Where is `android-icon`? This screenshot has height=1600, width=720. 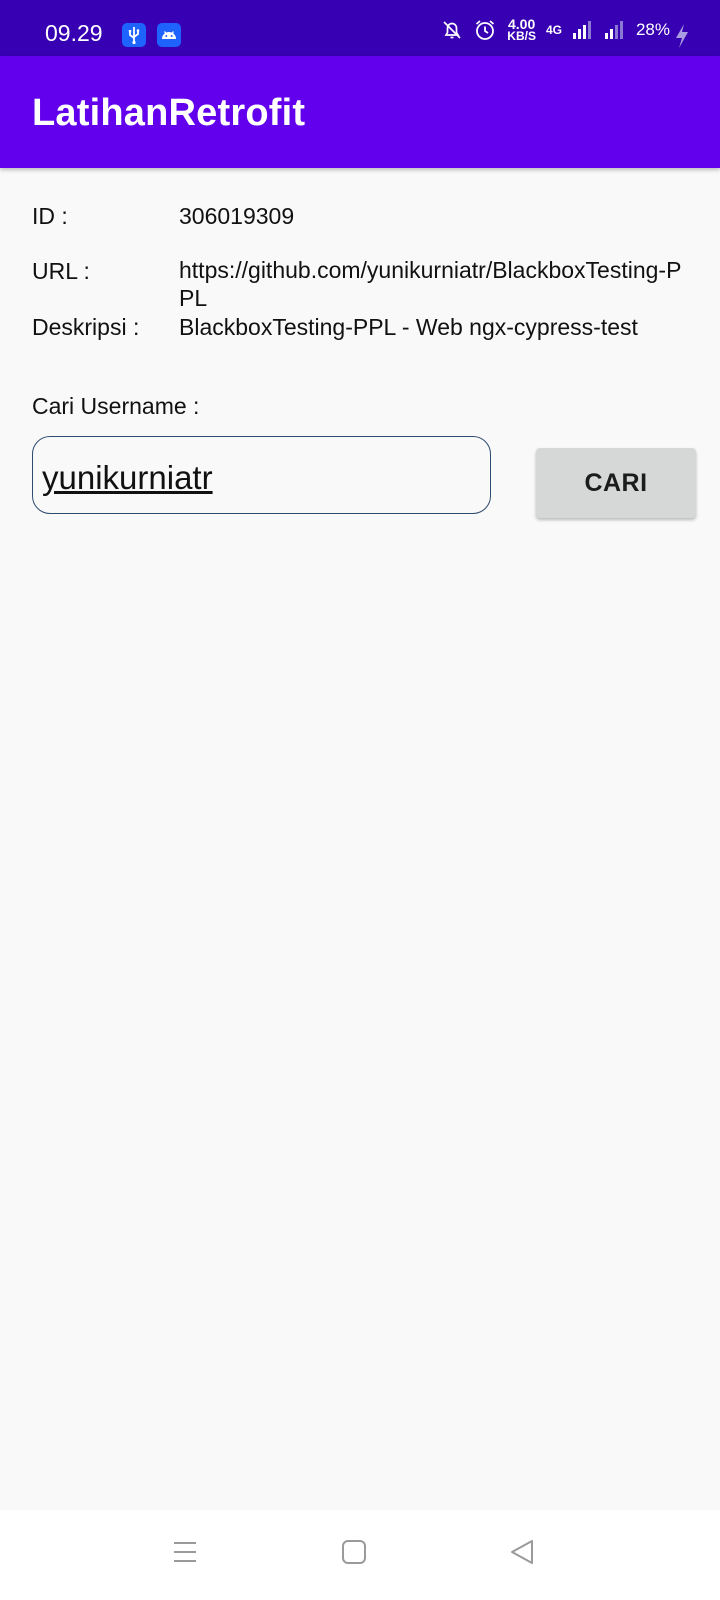 android-icon is located at coordinates (169, 35).